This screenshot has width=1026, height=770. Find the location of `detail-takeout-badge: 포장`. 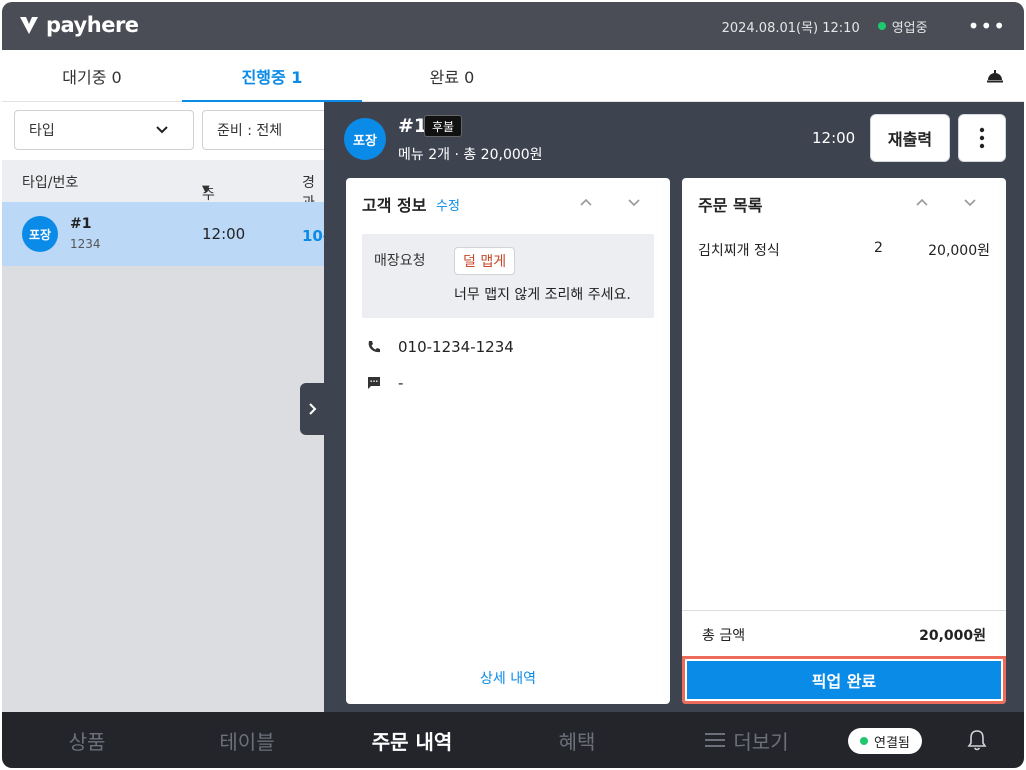

detail-takeout-badge: 포장 is located at coordinates (365, 139).